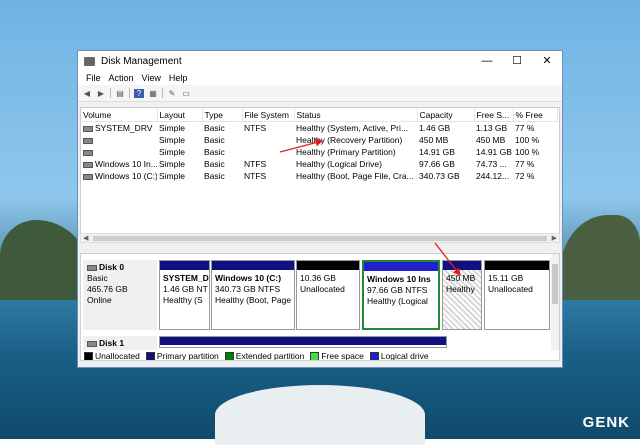 The image size is (640, 445). I want to click on partition-status: Healthy (Boot, Page, so click(253, 300).